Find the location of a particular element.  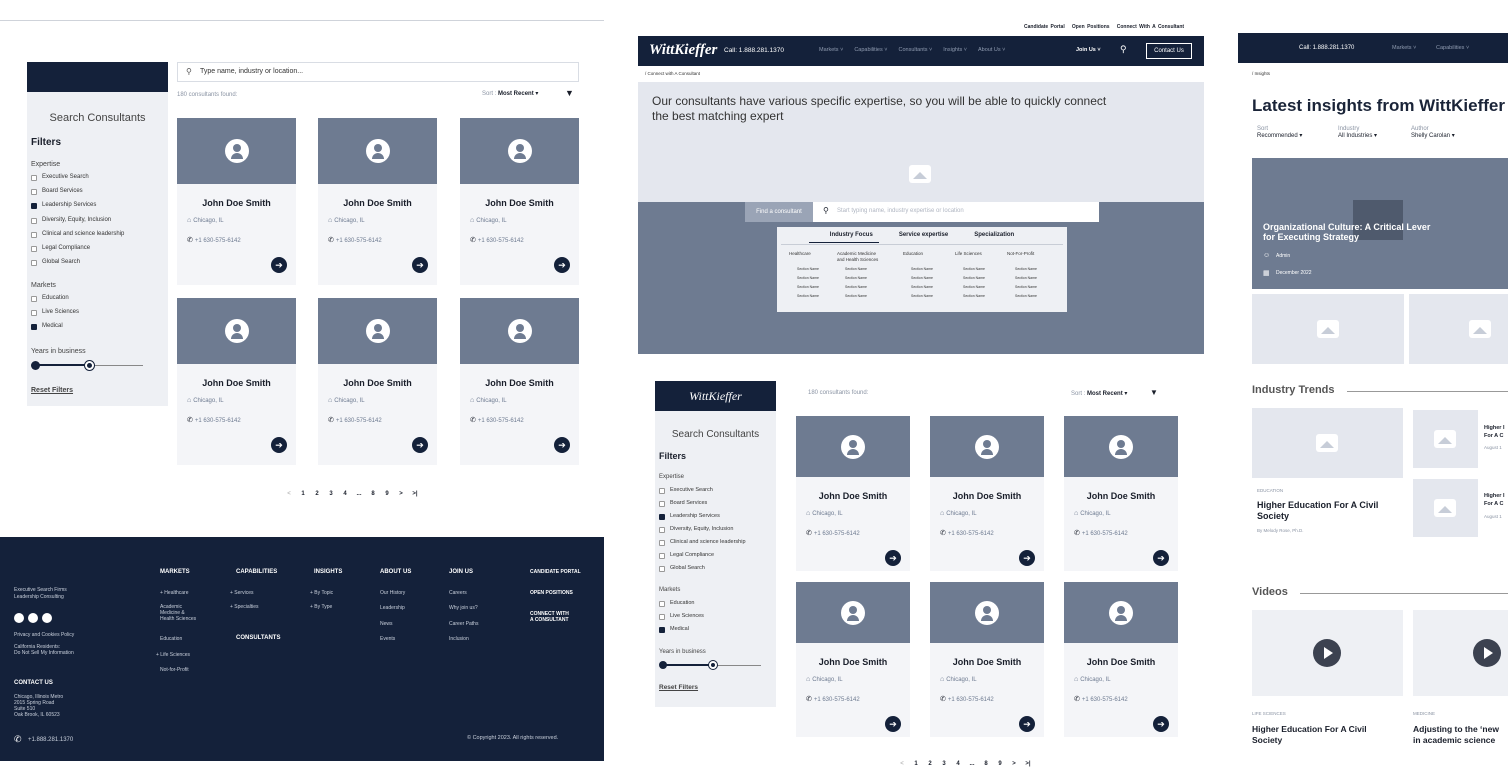

breadcrumb: / Connect with A Consultant is located at coordinates (672, 73).